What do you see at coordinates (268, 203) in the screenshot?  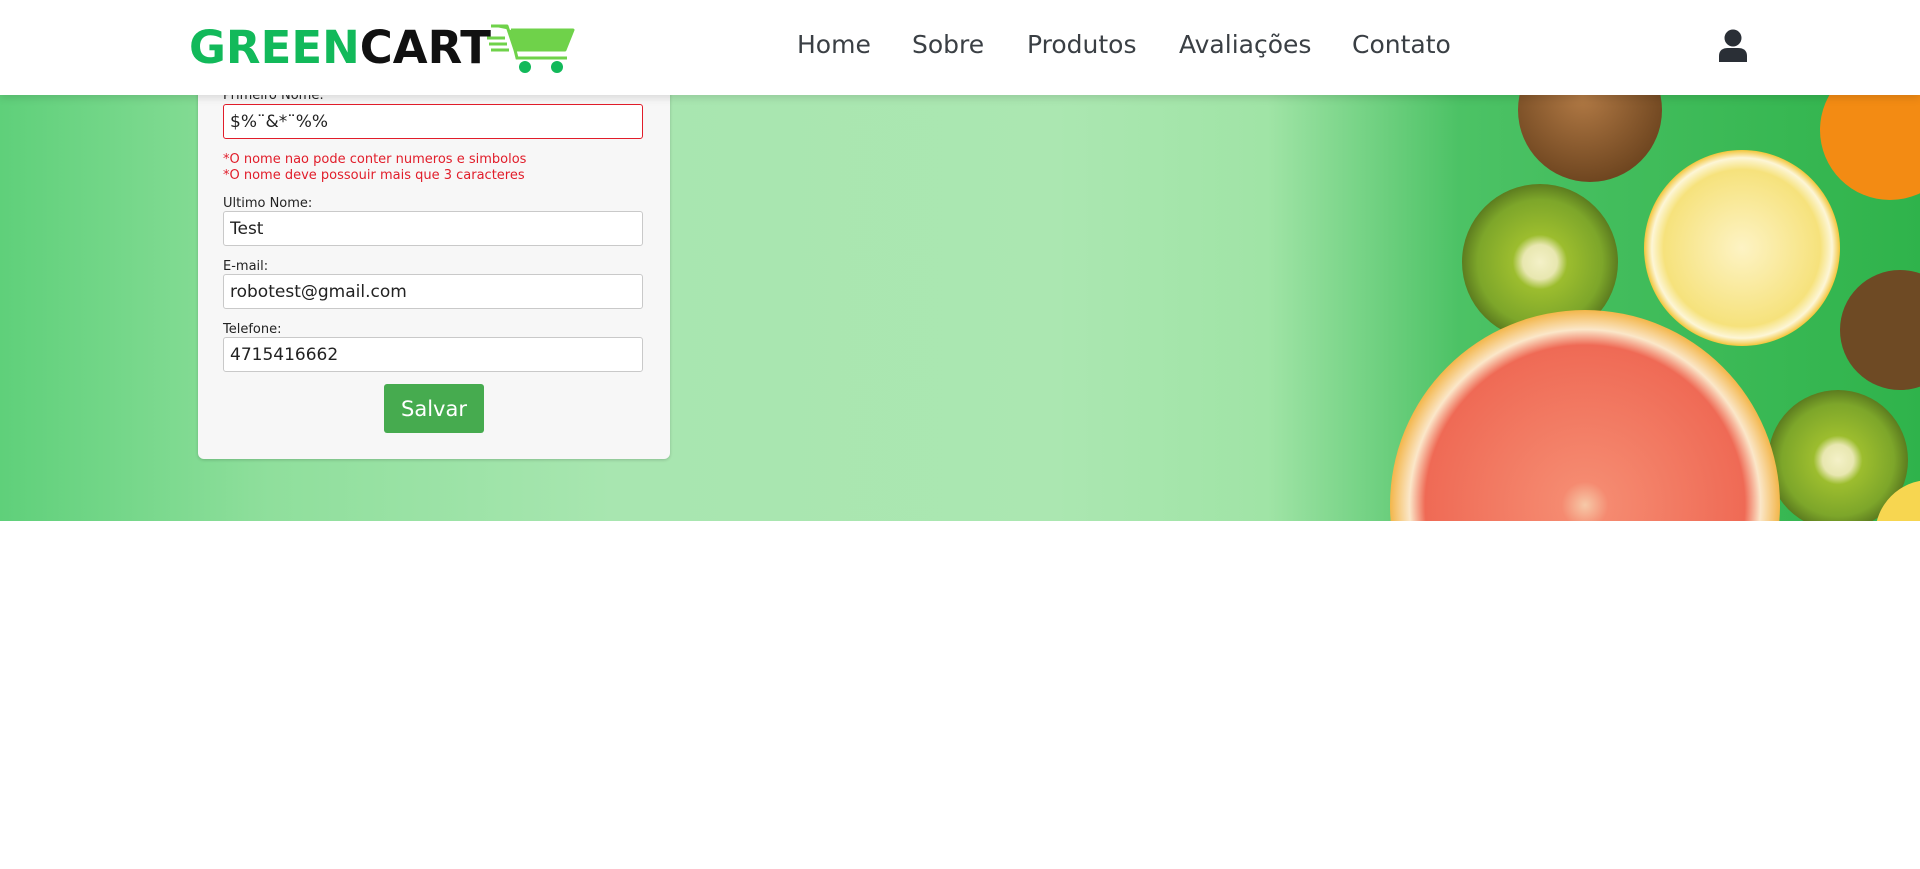 I see `last-name-label: Ultimo Nome:` at bounding box center [268, 203].